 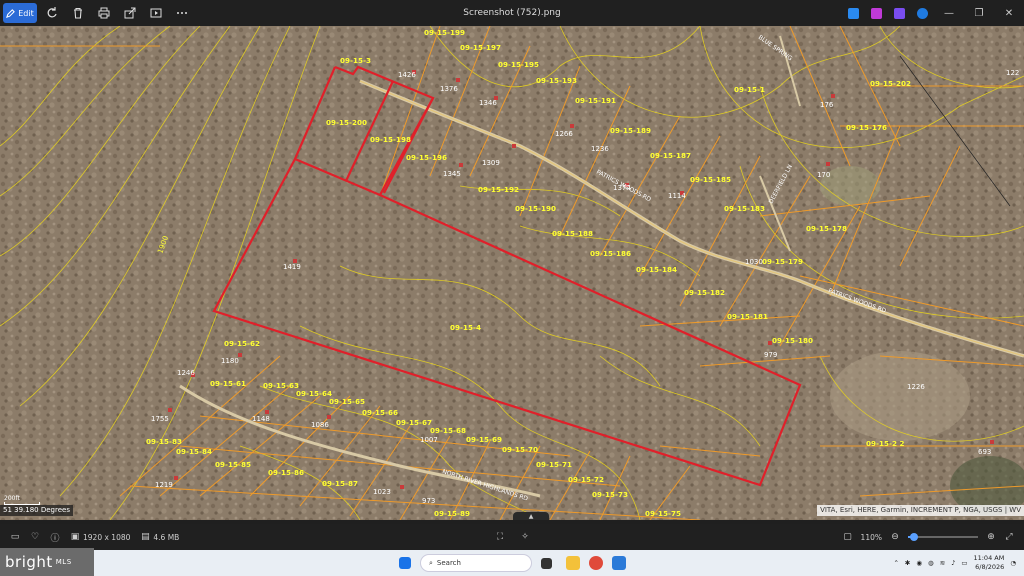 I want to click on parcel-label: 09-15-63, so click(x=281, y=385).